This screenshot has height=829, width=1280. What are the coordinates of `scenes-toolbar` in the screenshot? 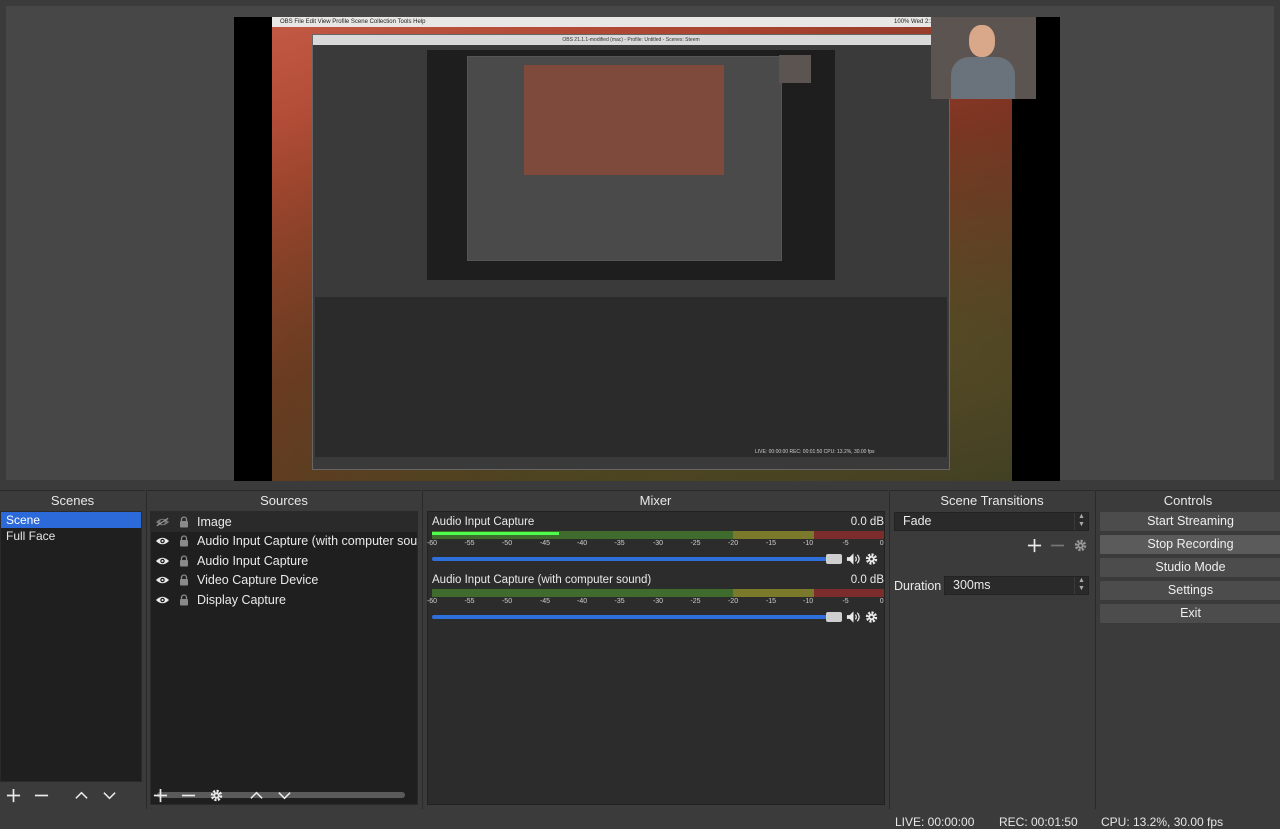 It's located at (59, 795).